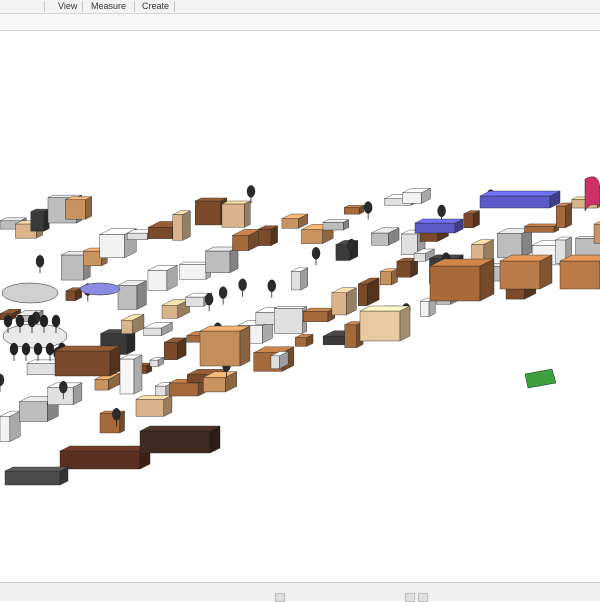  What do you see at coordinates (155, 6) in the screenshot?
I see `tab-create: Create` at bounding box center [155, 6].